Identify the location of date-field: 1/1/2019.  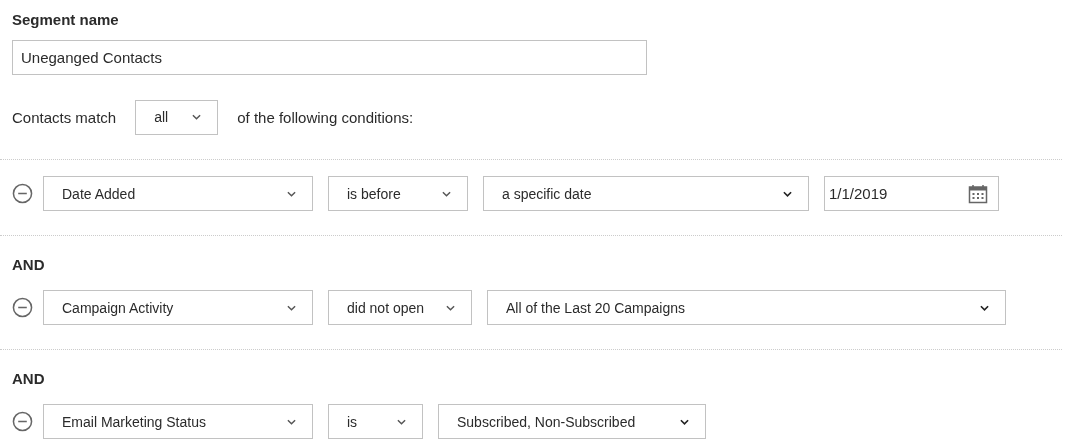
(911, 193).